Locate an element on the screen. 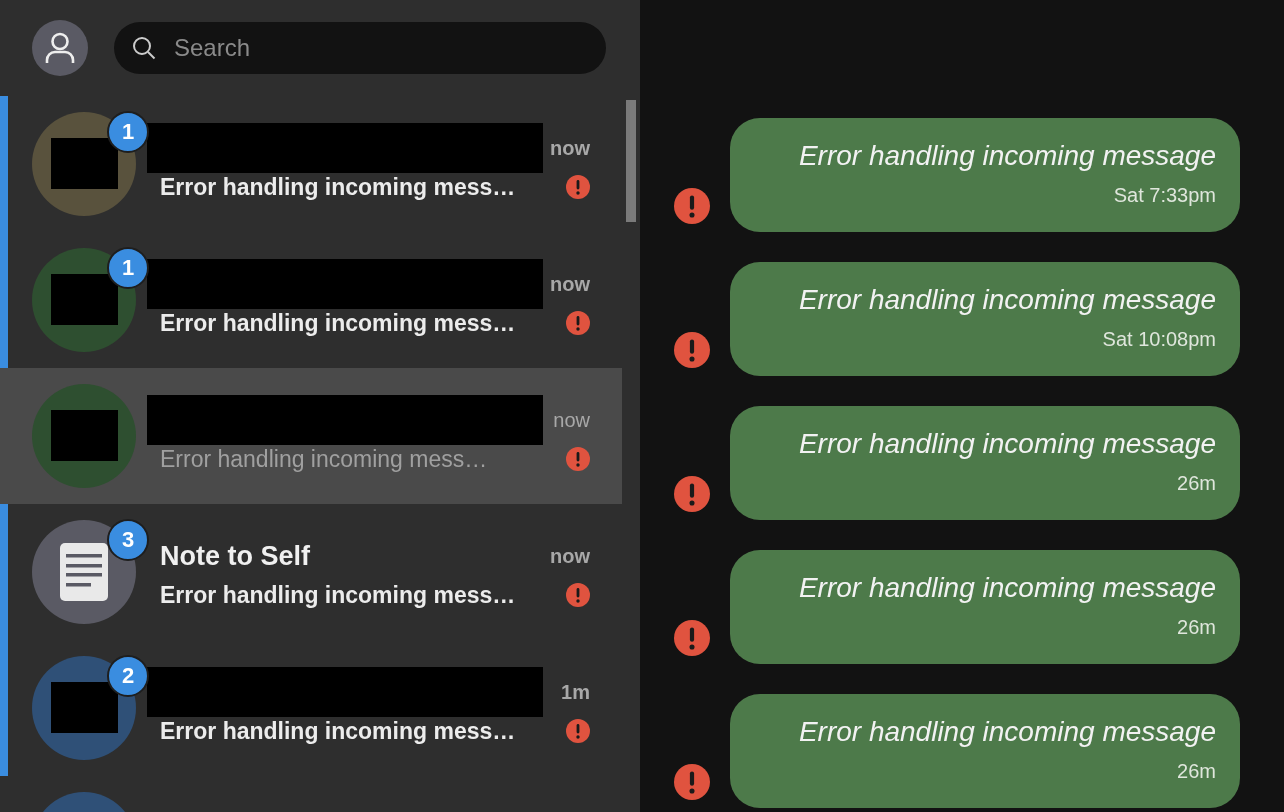 Image resolution: width=1284 pixels, height=812 pixels. search-field: Search is located at coordinates (360, 48).